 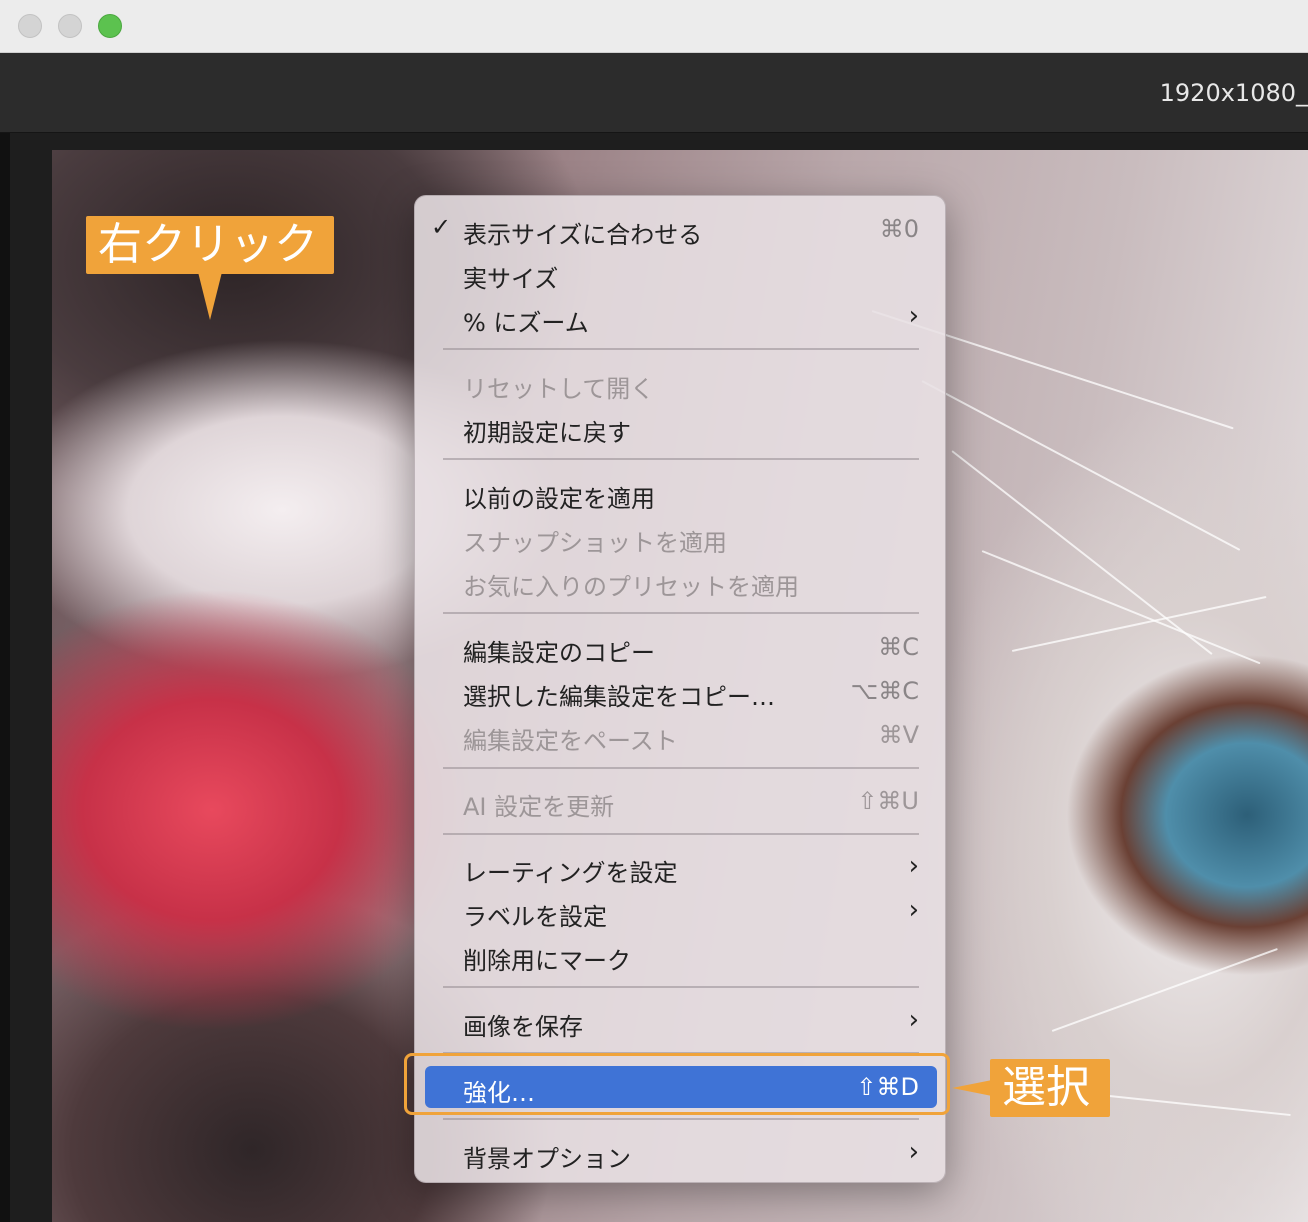 What do you see at coordinates (654, 26) in the screenshot?
I see `window-titlebar` at bounding box center [654, 26].